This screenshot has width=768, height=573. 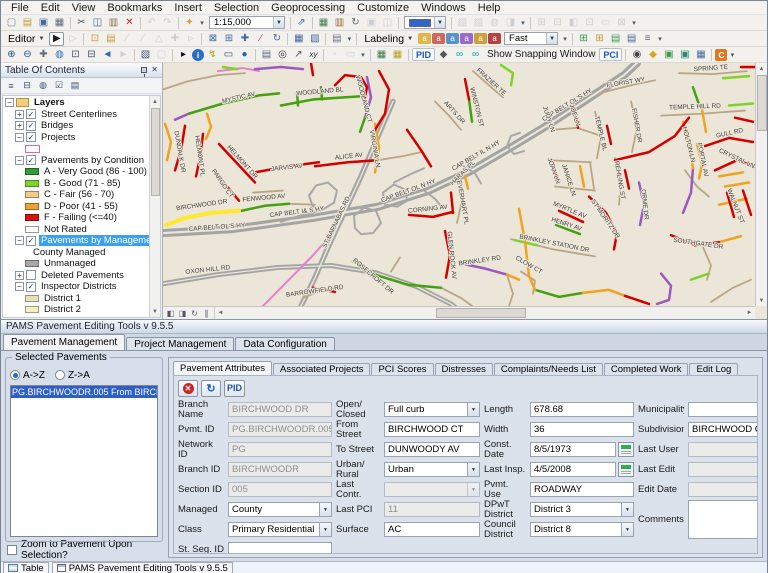 What do you see at coordinates (615, 39) in the screenshot?
I see `label-view-button: ▤` at bounding box center [615, 39].